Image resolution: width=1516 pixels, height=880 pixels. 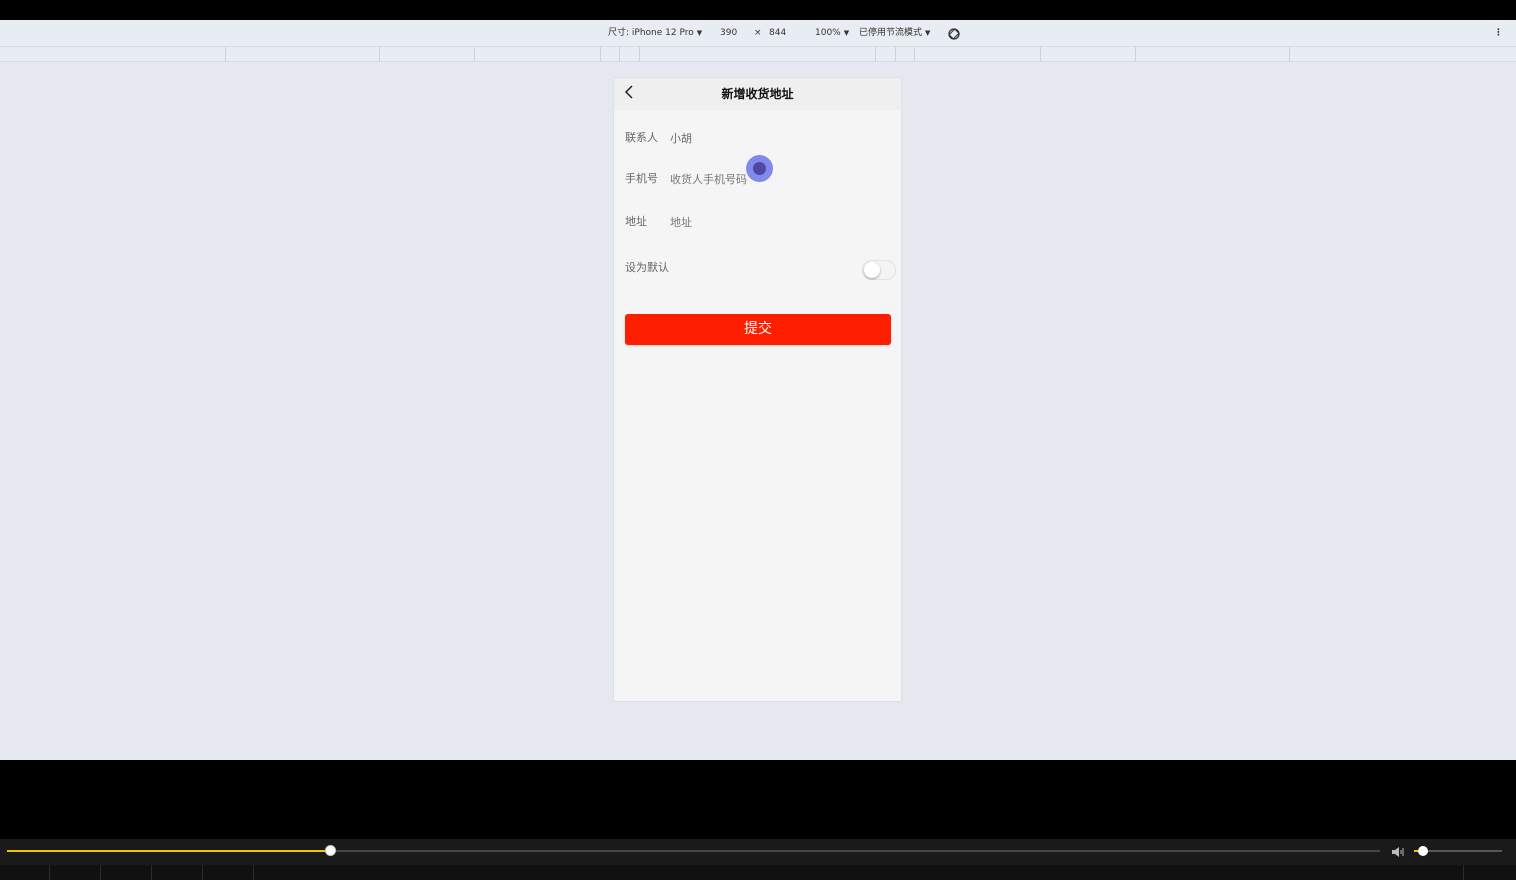 I want to click on width-input: 390, so click(x=728, y=33).